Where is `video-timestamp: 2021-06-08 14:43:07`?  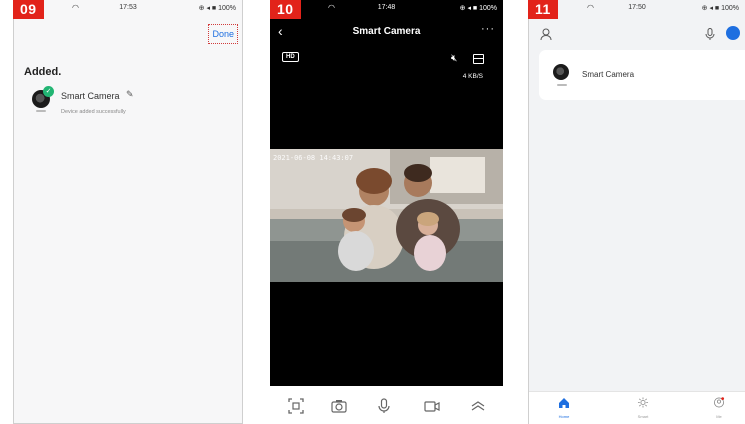
video-timestamp: 2021-06-08 14:43:07 is located at coordinates (313, 158).